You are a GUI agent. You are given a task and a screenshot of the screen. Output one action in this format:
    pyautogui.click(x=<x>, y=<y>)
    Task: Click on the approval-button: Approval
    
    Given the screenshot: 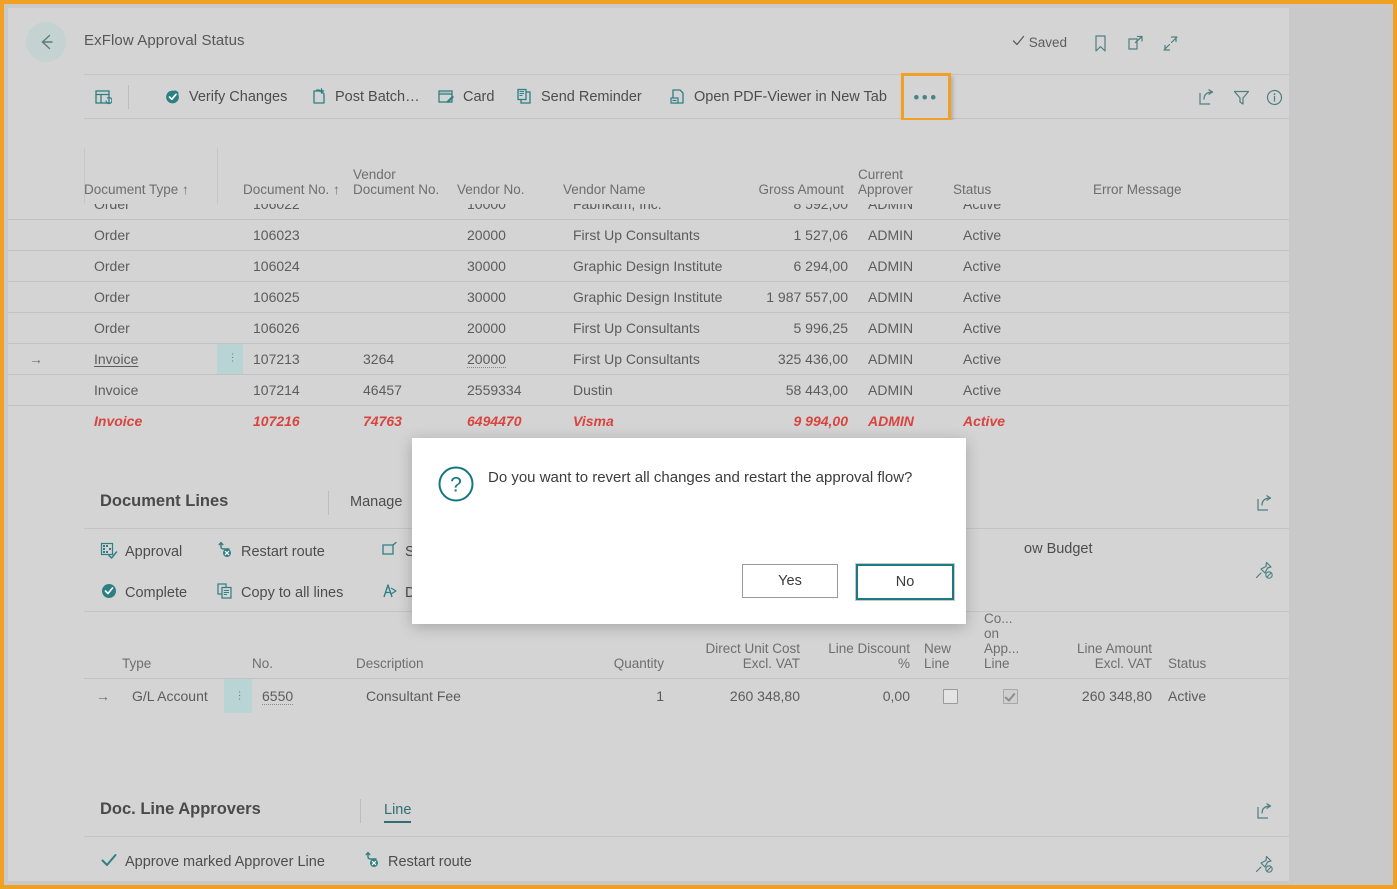 What is the action you would take?
    pyautogui.click(x=141, y=552)
    